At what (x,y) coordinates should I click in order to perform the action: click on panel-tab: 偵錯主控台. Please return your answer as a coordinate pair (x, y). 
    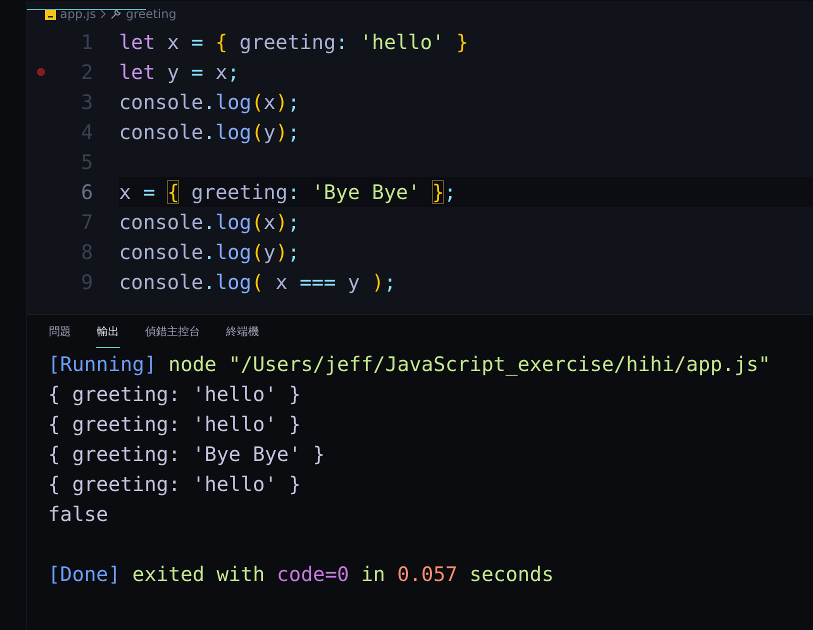
    Looking at the image, I should click on (172, 331).